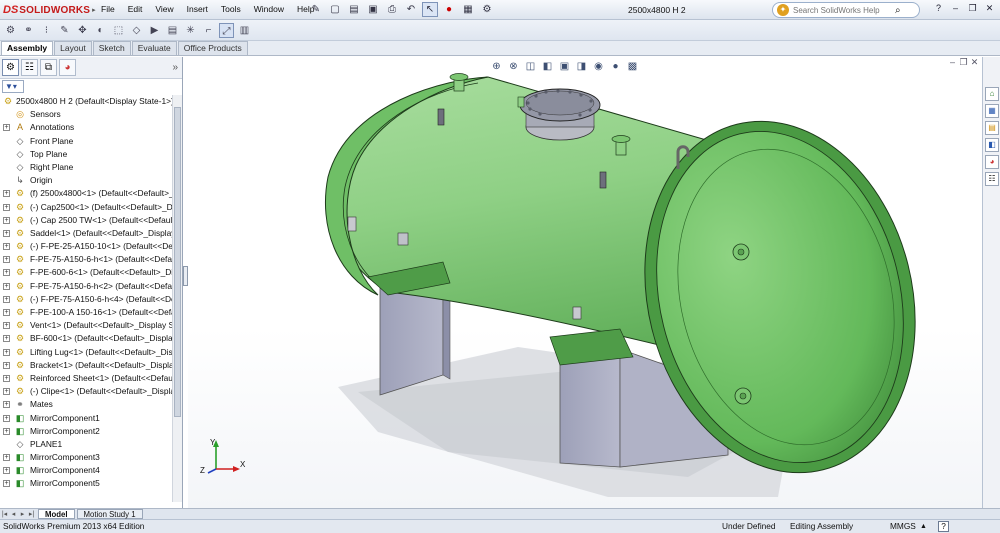 This screenshot has width=1000, height=533. Describe the element at coordinates (844, 10) in the screenshot. I see `search-input` at that location.